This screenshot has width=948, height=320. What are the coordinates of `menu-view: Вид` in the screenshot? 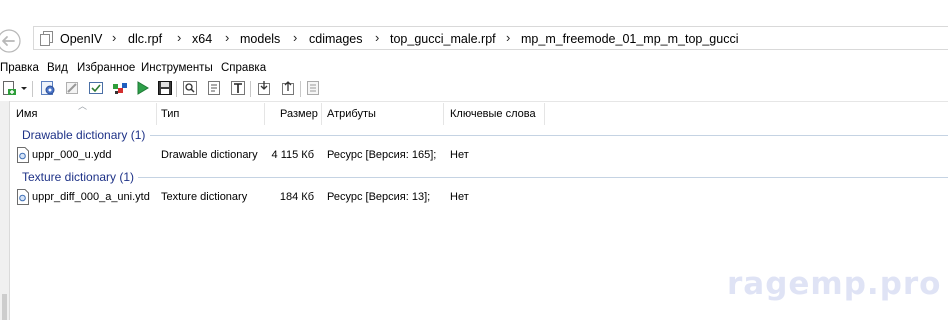 It's located at (57, 68).